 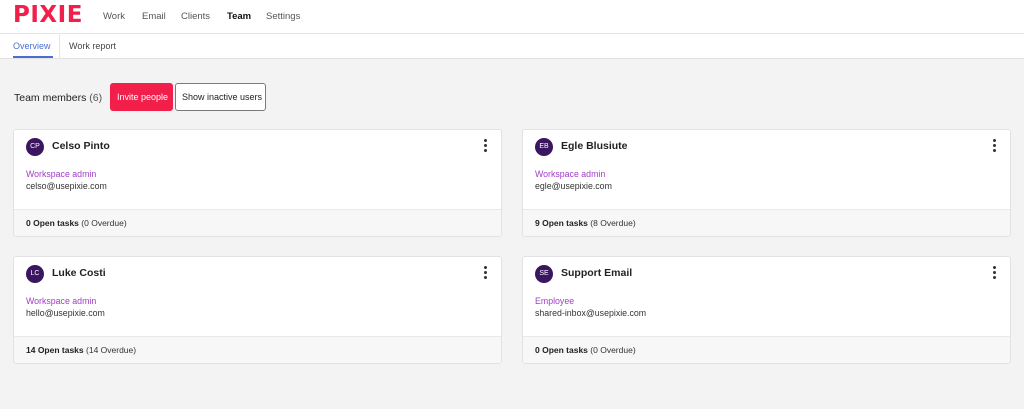 I want to click on nav-item-email: Email, so click(x=154, y=16).